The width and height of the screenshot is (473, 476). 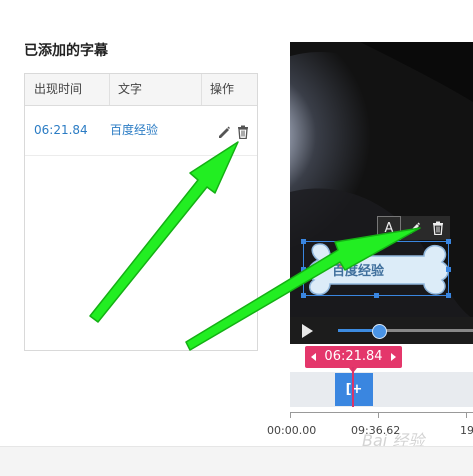 I want to click on play-icon, so click(x=307, y=331).